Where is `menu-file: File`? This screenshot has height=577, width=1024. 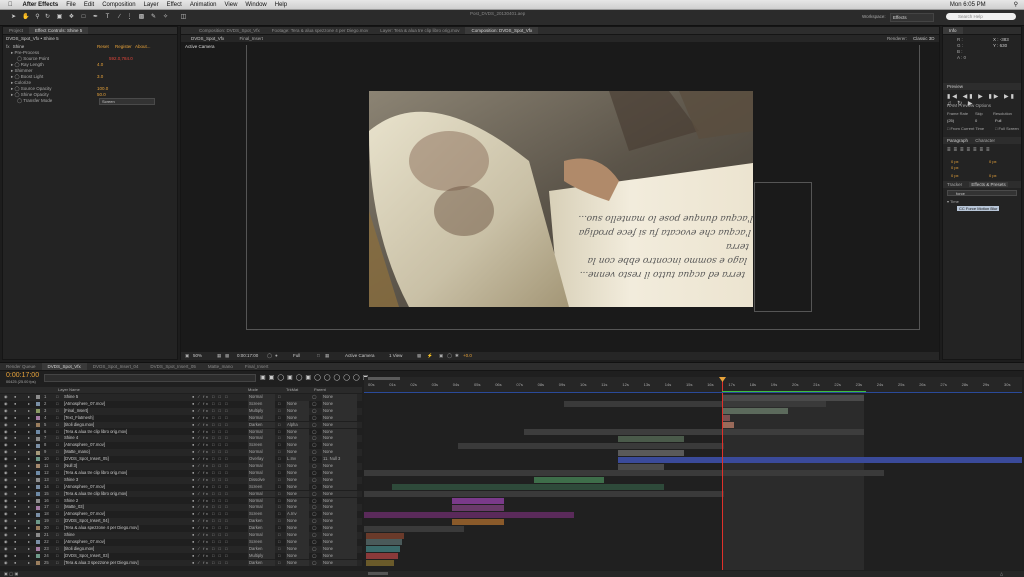
menu-file: File is located at coordinates (71, 5).